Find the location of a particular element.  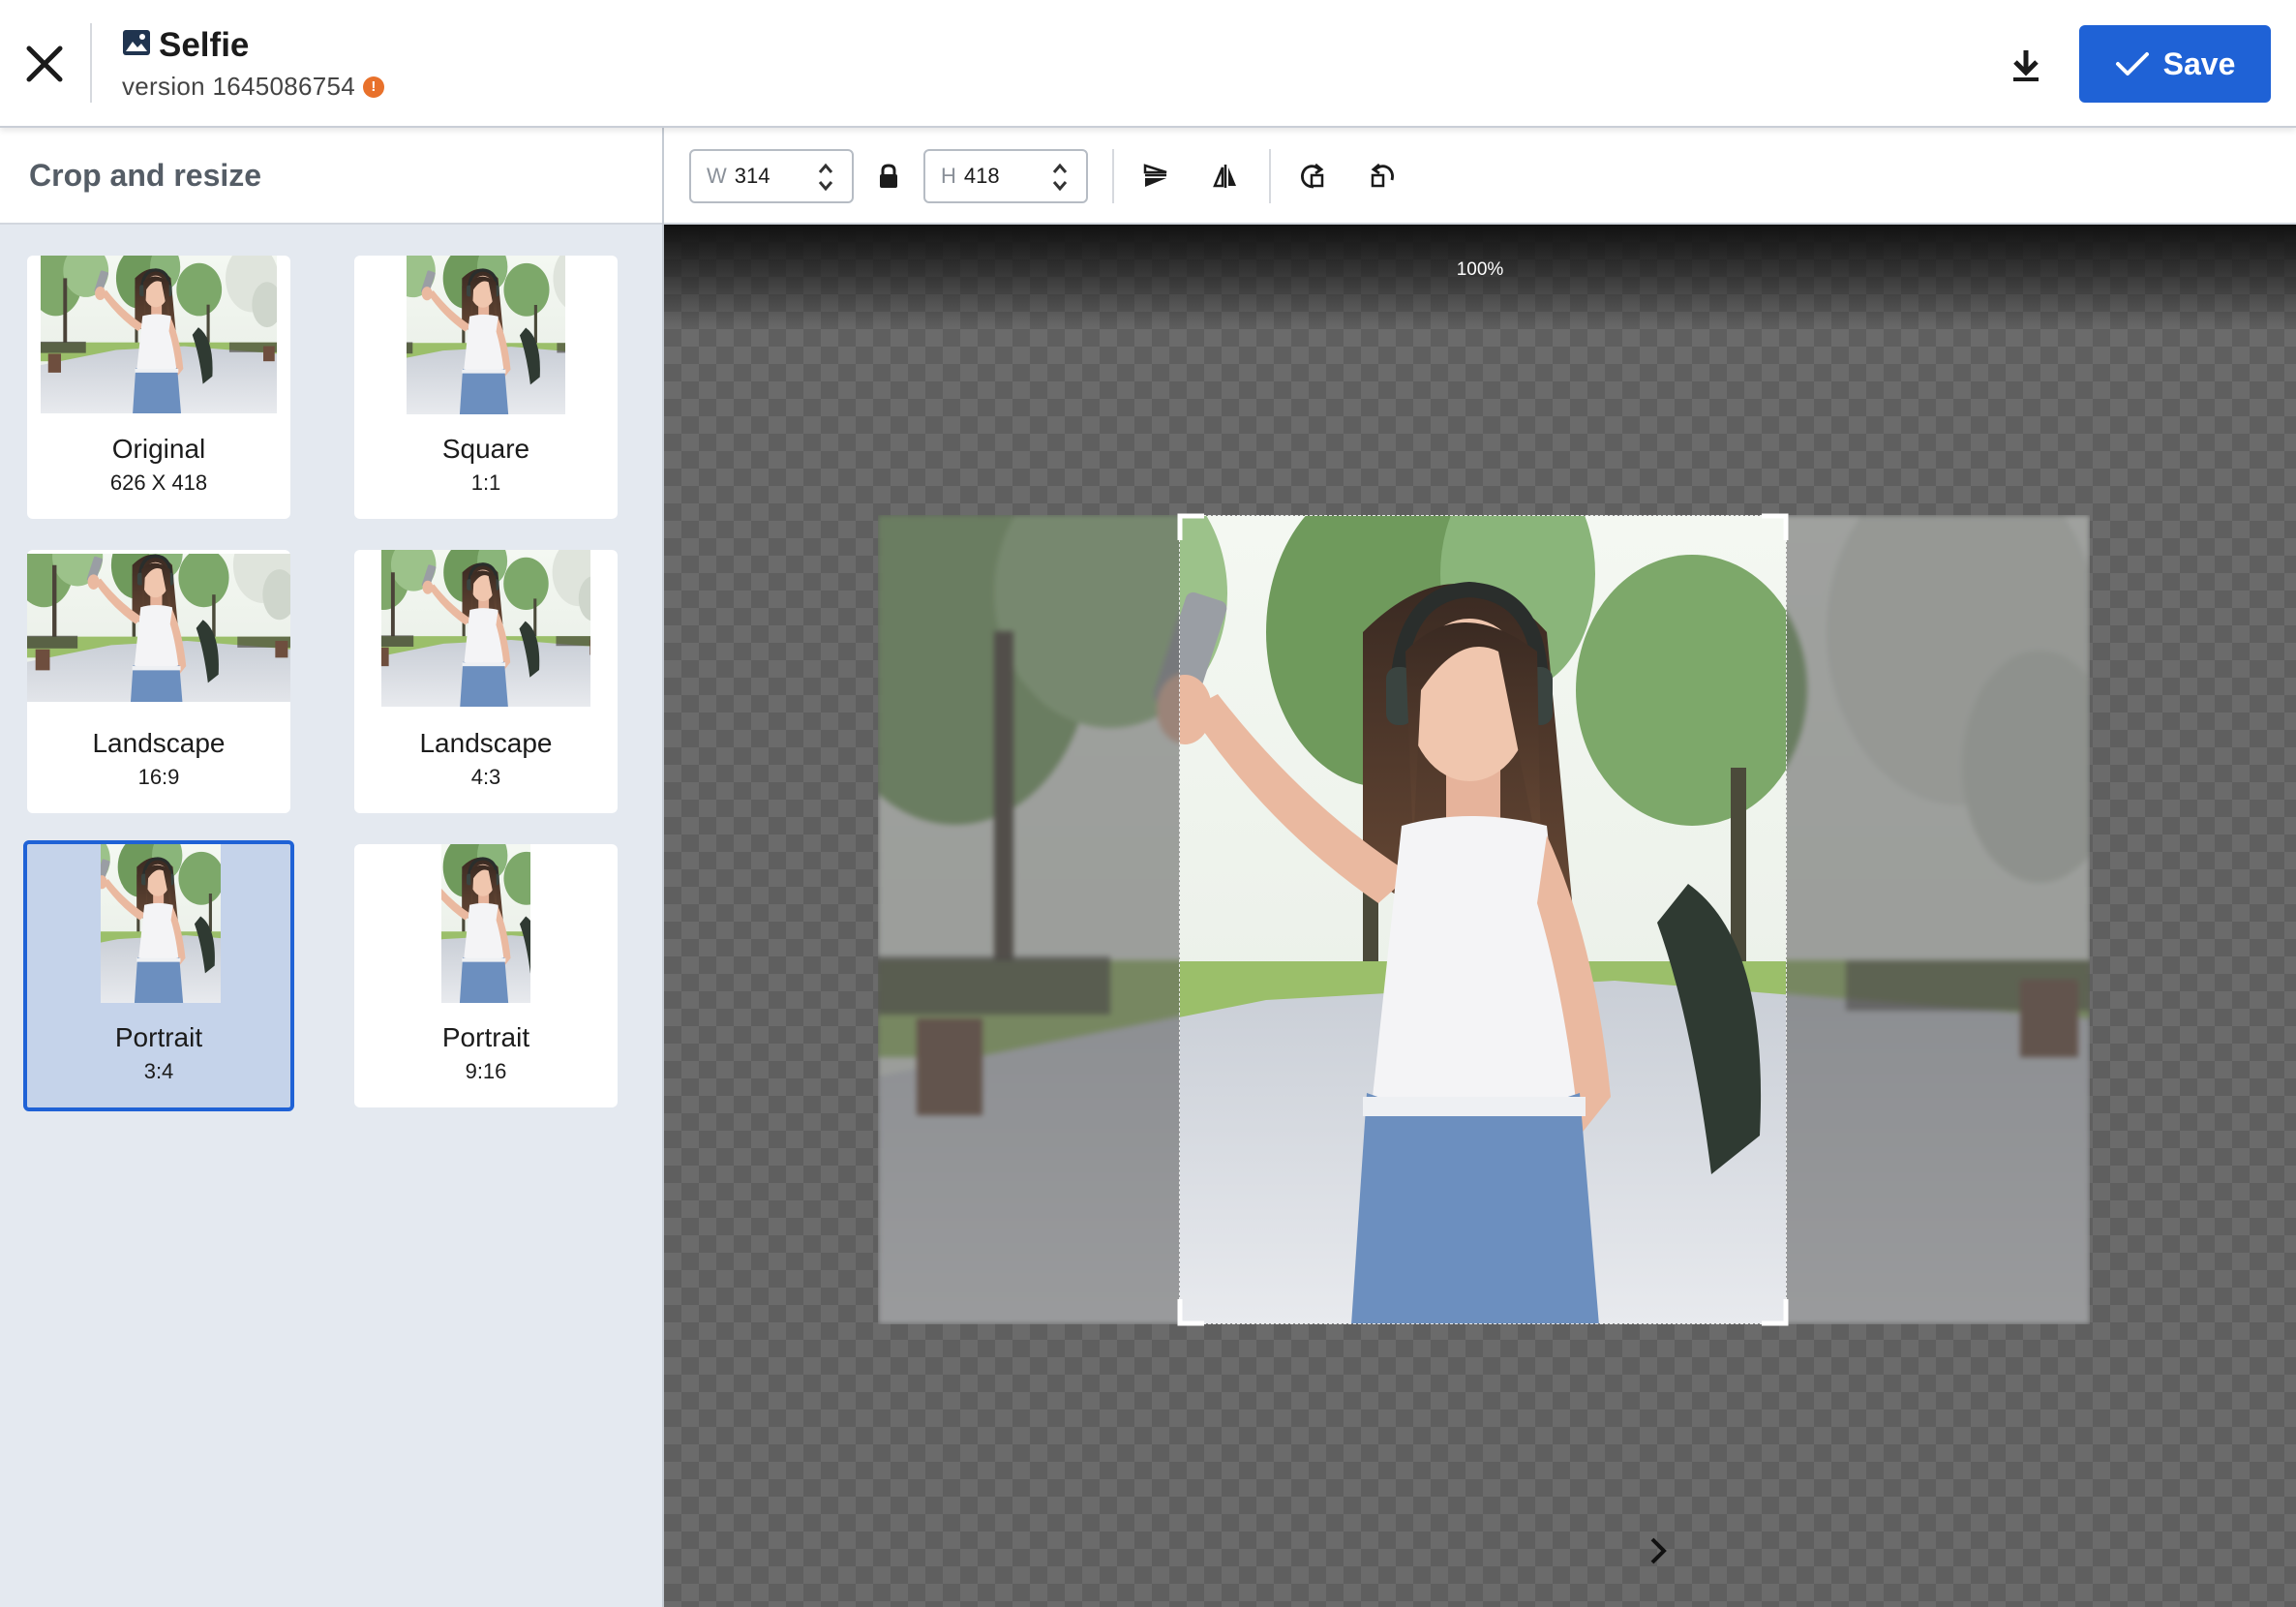

preset-name: Original is located at coordinates (159, 449).